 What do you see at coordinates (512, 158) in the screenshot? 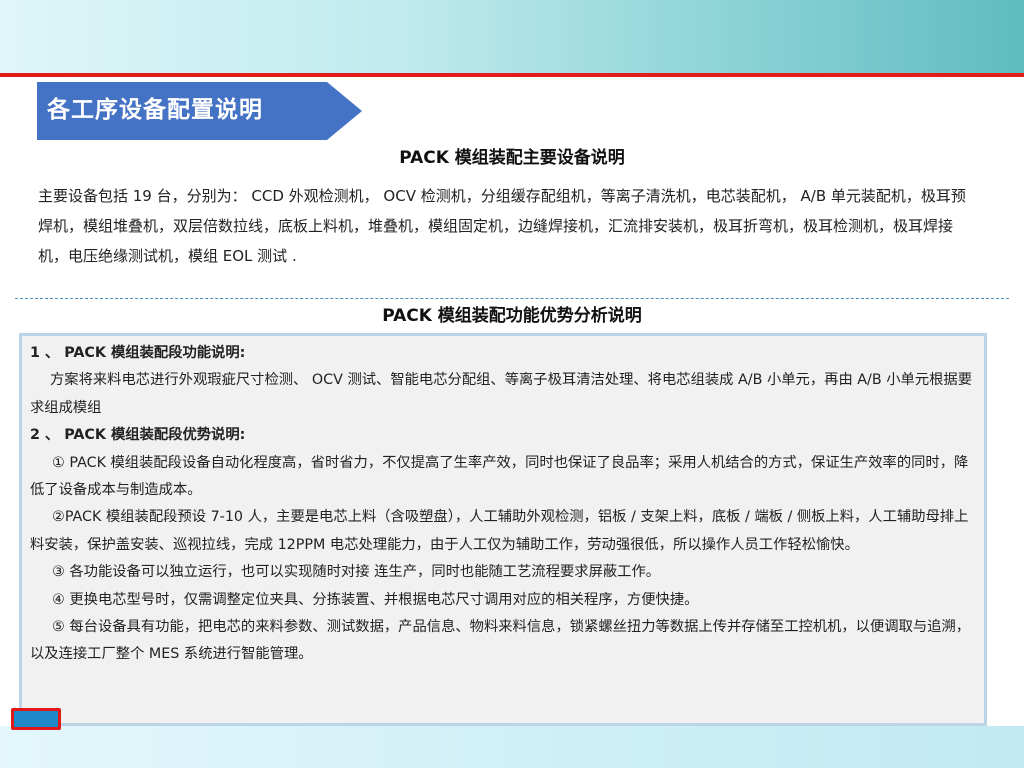
I see `equipment-title: PACK 模组装配主要设备说明` at bounding box center [512, 158].